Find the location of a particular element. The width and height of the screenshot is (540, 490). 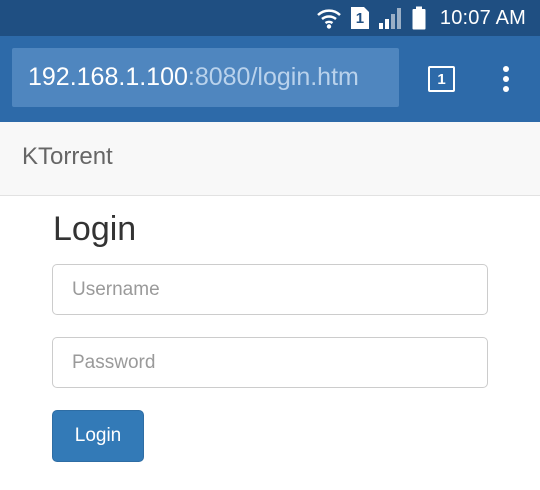

page-title: Login is located at coordinates (95, 229).